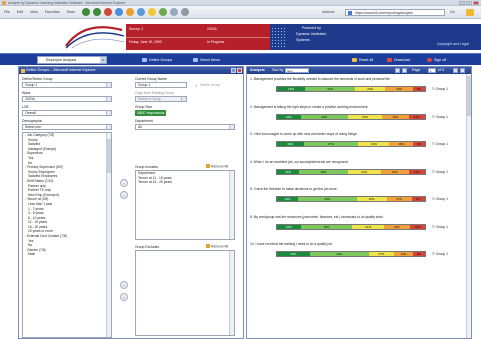 This screenshot has height=339, width=481. I want to click on address-bar: https://www.bdi.com/reporting/analysis, so click(395, 12).